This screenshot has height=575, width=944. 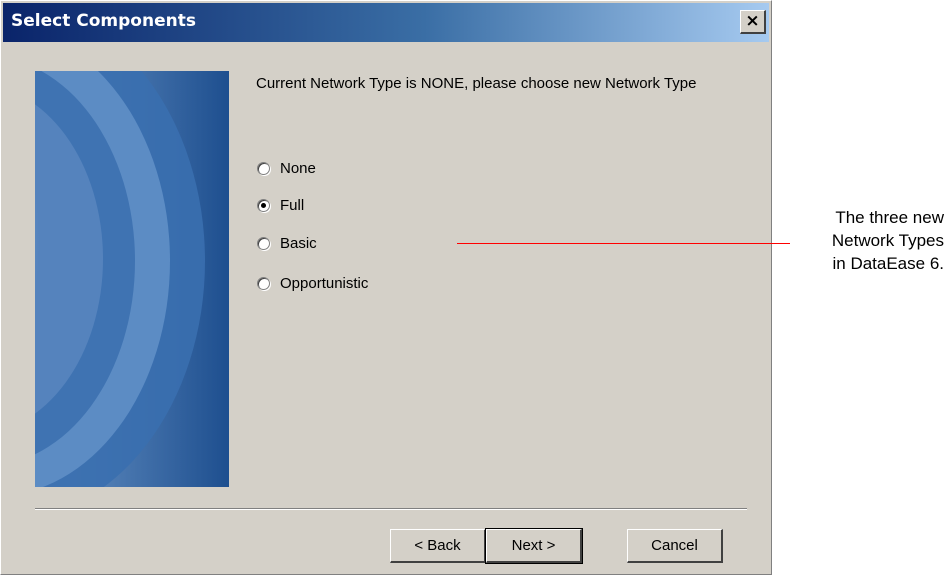 What do you see at coordinates (298, 168) in the screenshot?
I see `radio-label-none: None` at bounding box center [298, 168].